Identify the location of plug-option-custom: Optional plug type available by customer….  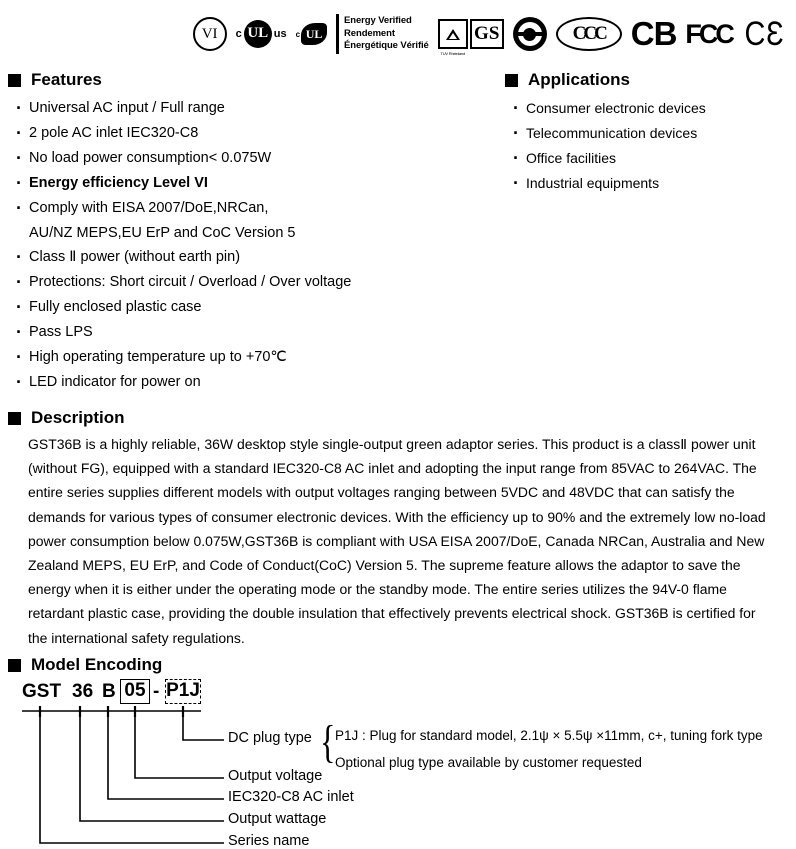
(488, 762).